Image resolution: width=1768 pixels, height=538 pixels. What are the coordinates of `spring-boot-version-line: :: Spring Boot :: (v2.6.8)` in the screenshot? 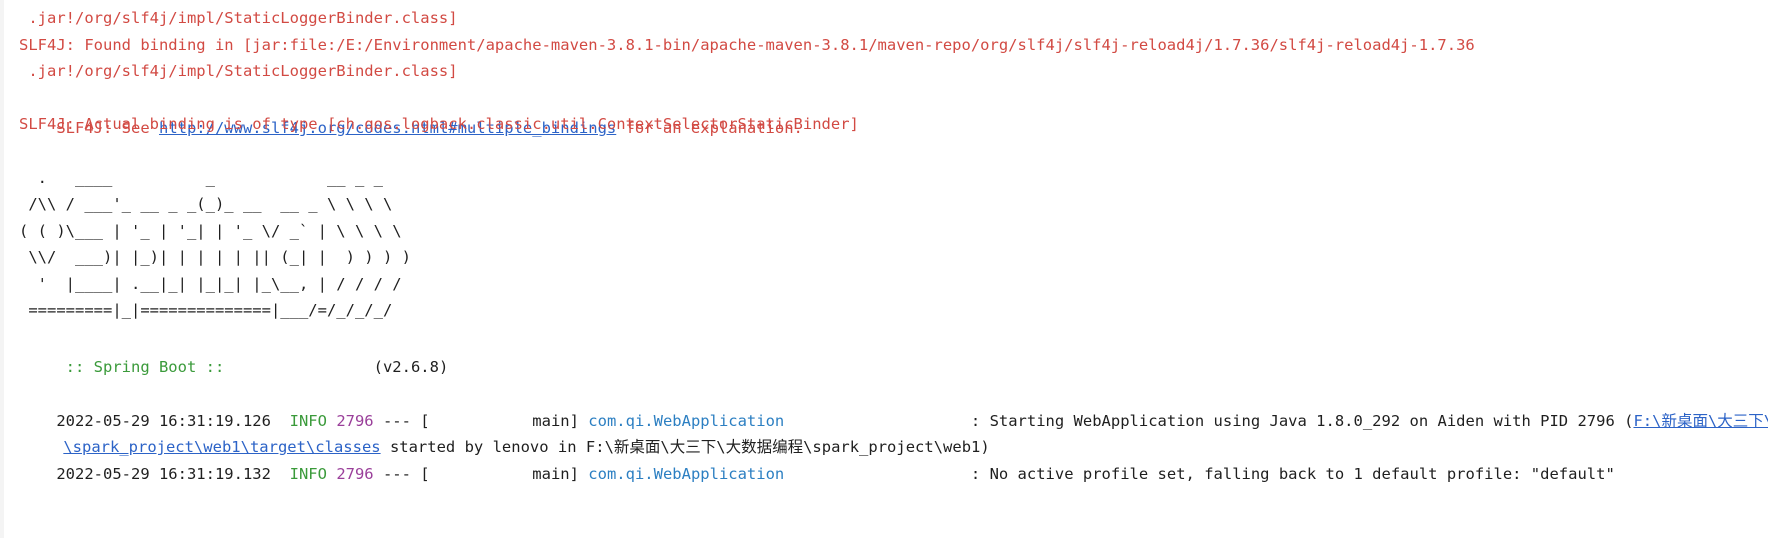 It's located at (234, 349).